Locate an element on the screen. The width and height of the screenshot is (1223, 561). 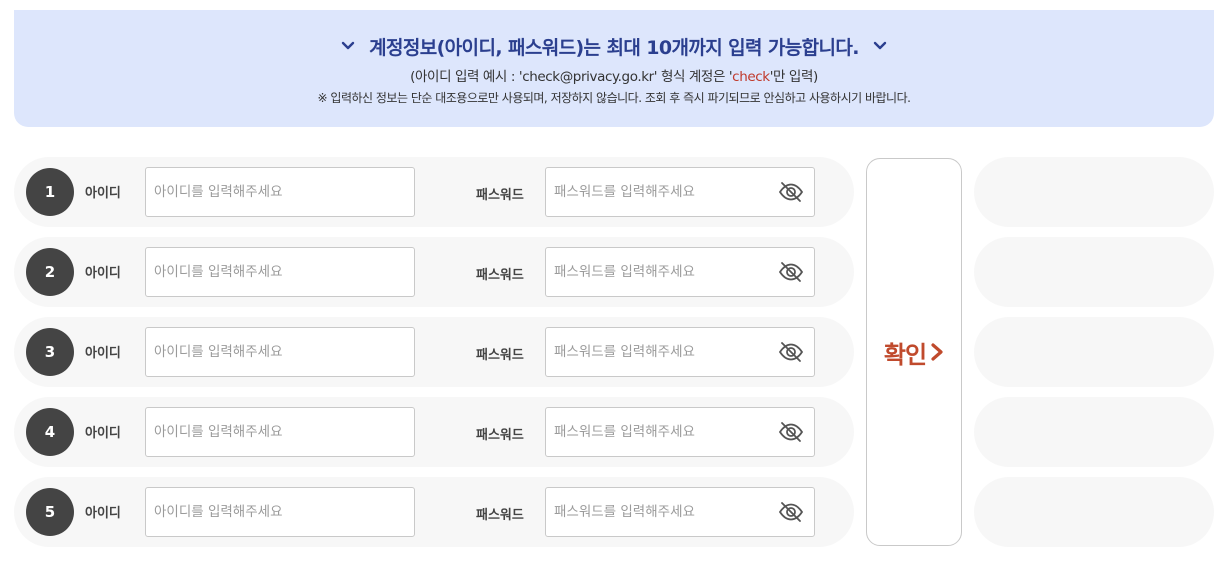
row-number-badge: 1 is located at coordinates (50, 192).